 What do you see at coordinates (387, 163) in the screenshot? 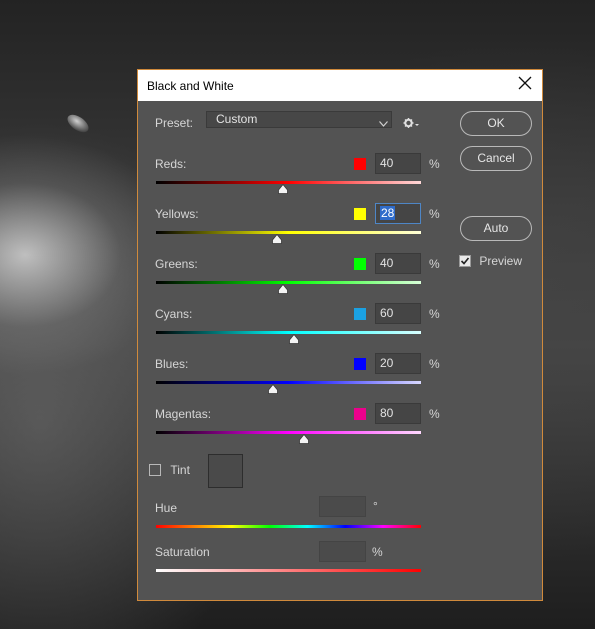
I see `reds-value: 40` at bounding box center [387, 163].